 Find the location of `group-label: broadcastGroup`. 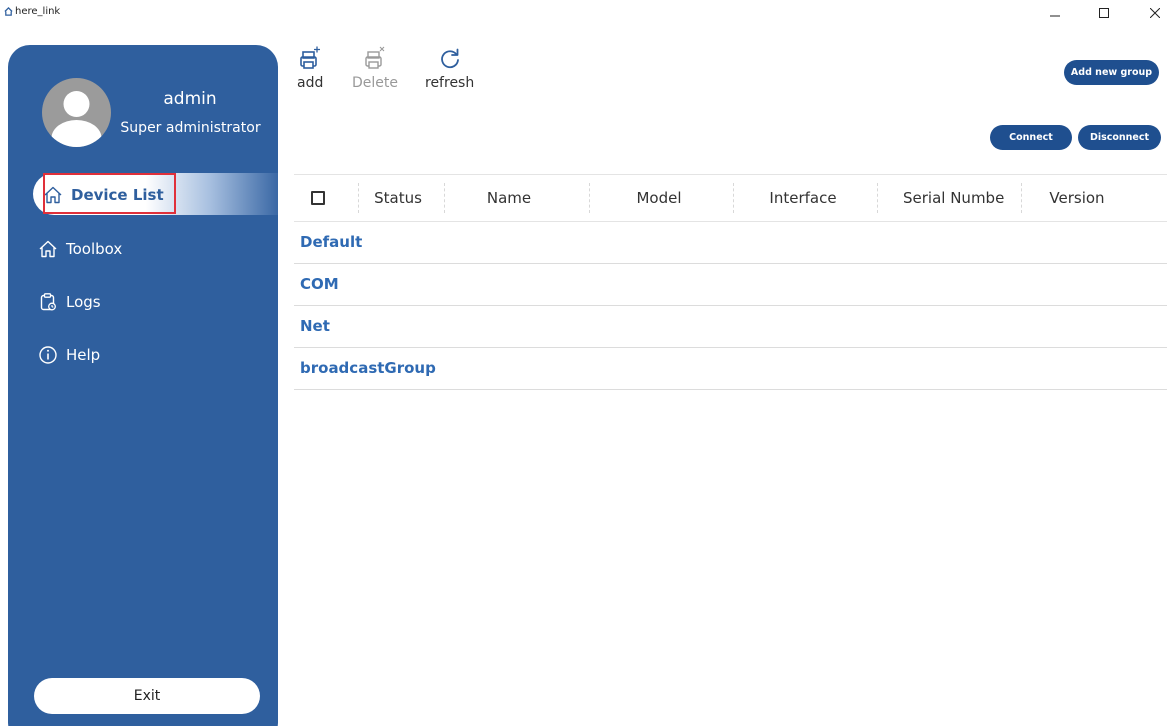

group-label: broadcastGroup is located at coordinates (368, 368).